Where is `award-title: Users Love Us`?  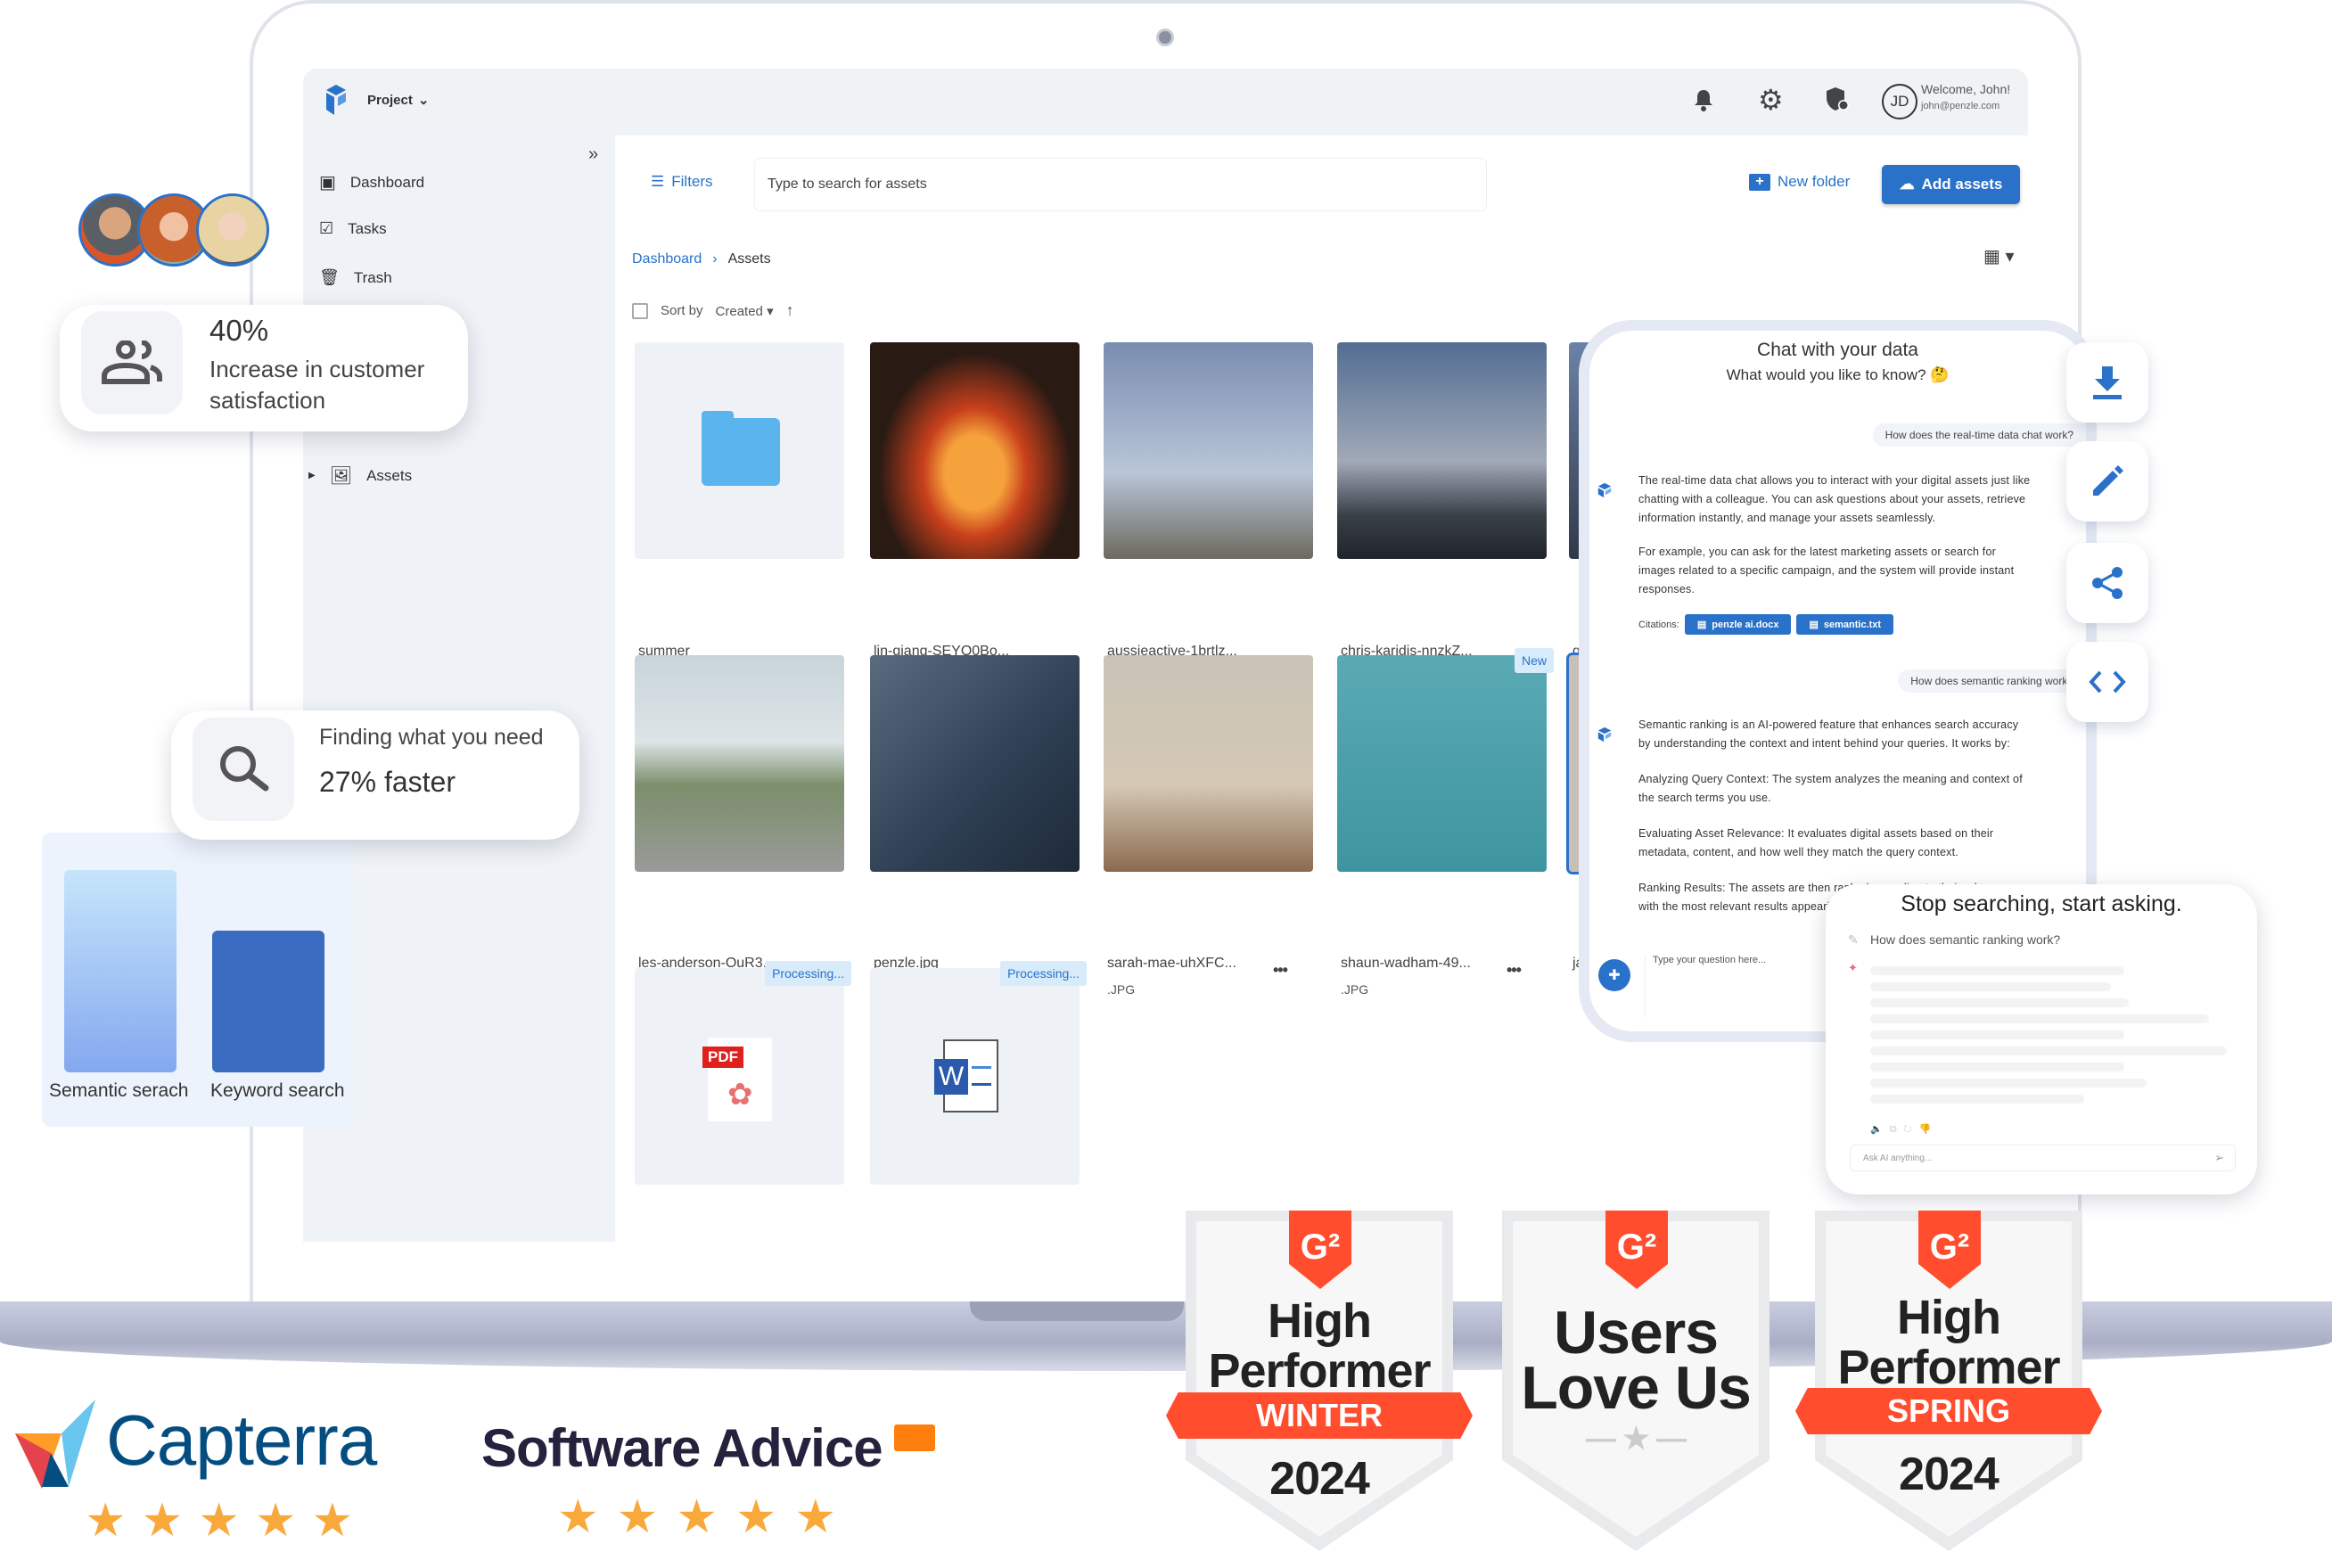 award-title: Users Love Us is located at coordinates (1636, 1361).